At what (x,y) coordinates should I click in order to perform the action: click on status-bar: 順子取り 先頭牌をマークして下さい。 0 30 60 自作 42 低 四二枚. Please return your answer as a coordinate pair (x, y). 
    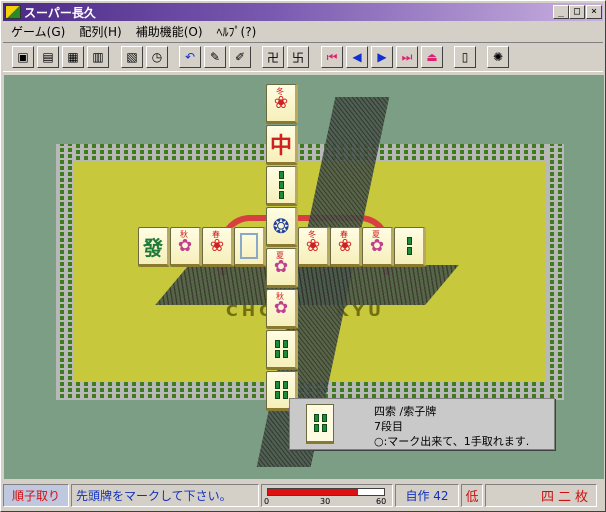
    Looking at the image, I should click on (303, 495).